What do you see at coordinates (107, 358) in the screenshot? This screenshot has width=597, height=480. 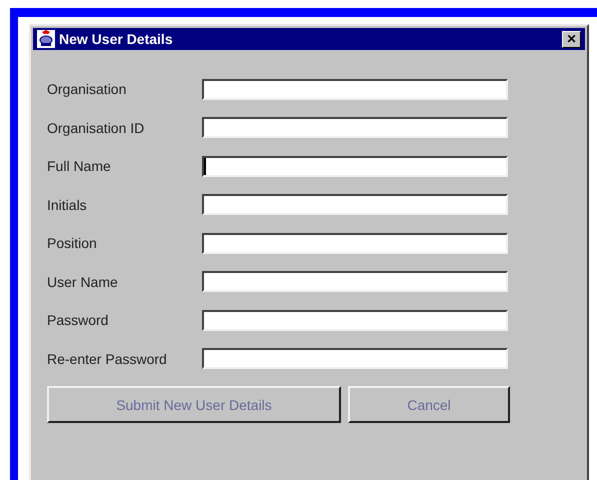 I see `field-label: Re-enter Password` at bounding box center [107, 358].